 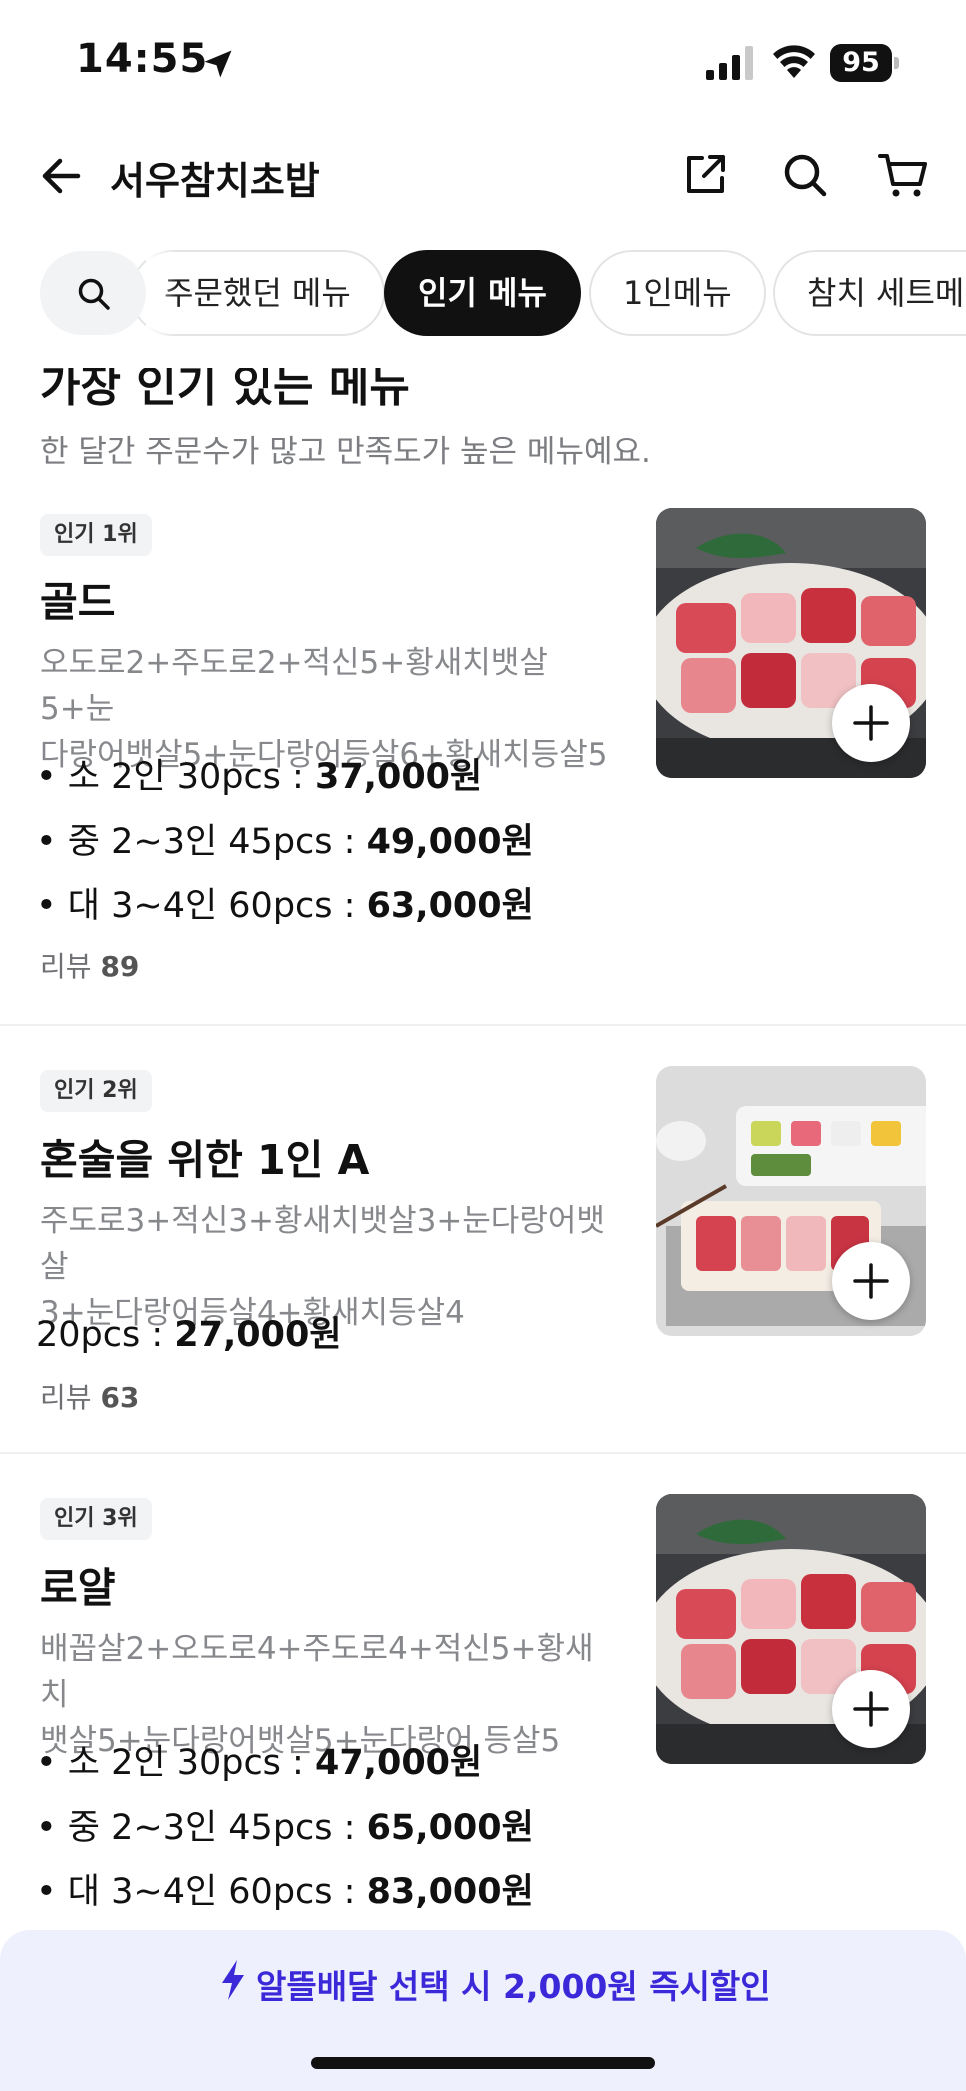 What do you see at coordinates (285, 842) in the screenshot?
I see `price-option: • 중 2~3인 45pcs : 49,000원` at bounding box center [285, 842].